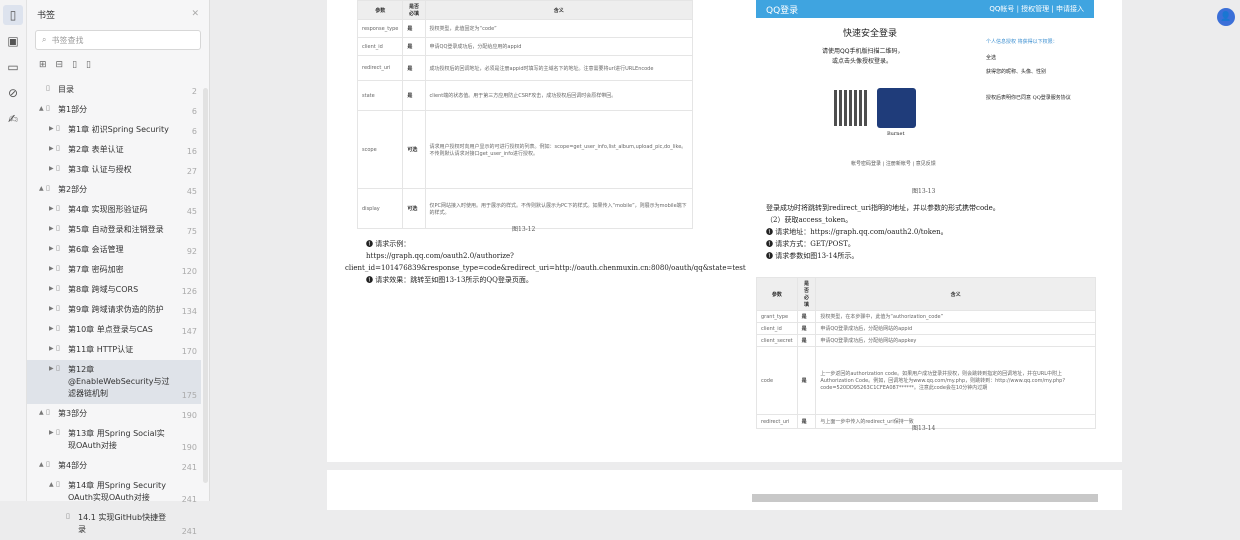 The width and height of the screenshot is (1240, 540). I want to click on comment-icon: ▭, so click(13, 67).